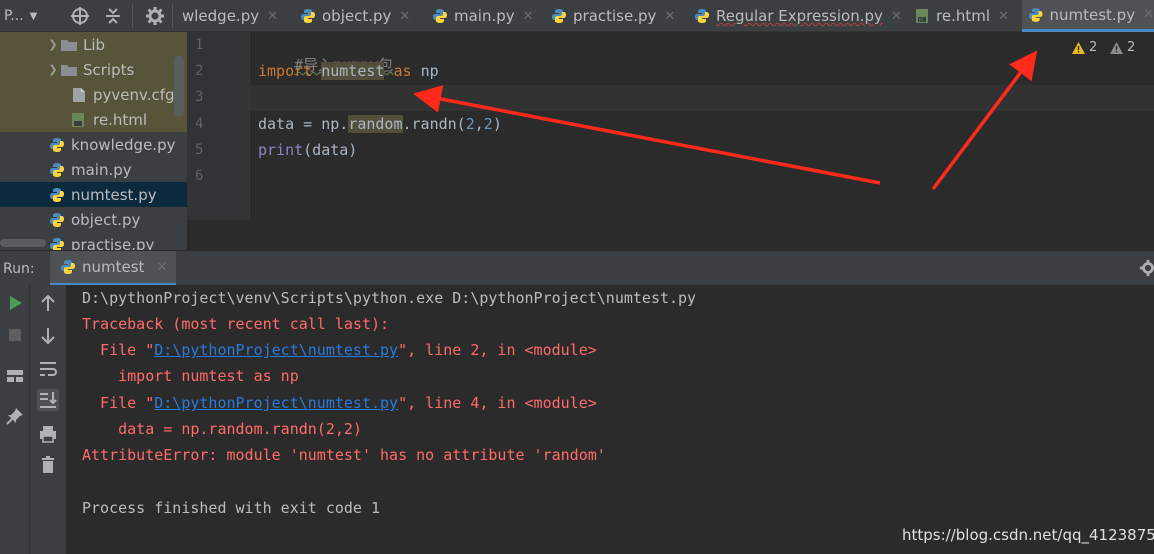  I want to click on project-view-selector: P... ▼, so click(32, 16).